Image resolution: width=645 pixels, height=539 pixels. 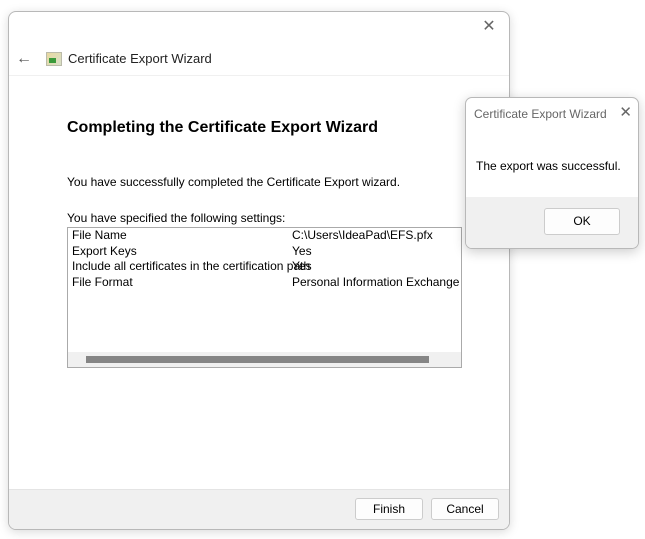 What do you see at coordinates (489, 27) in the screenshot?
I see `close-button: ✕` at bounding box center [489, 27].